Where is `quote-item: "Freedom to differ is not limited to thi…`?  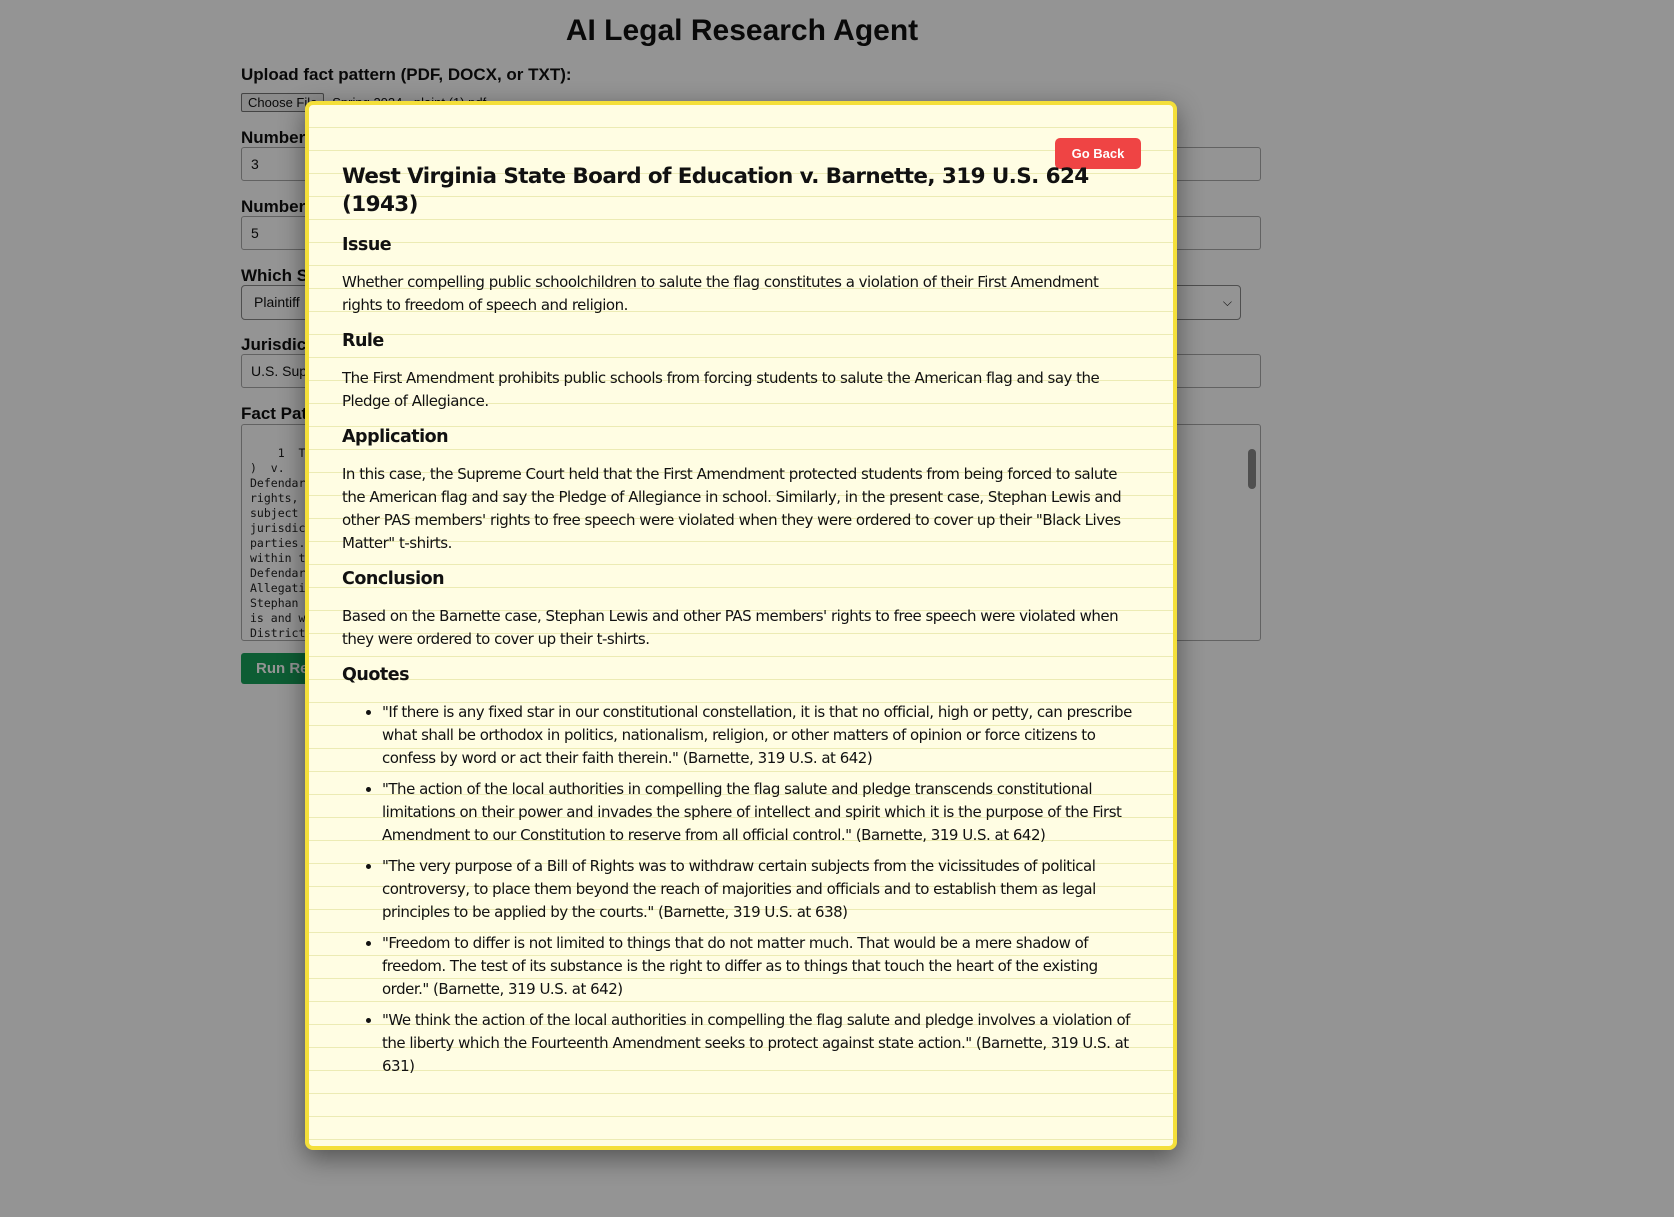 quote-item: "Freedom to differ is not limited to thi… is located at coordinates (762, 966).